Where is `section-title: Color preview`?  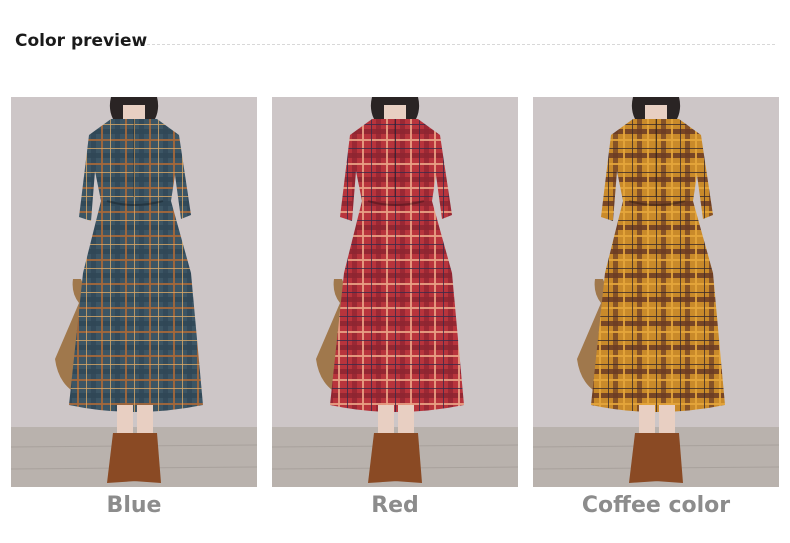 section-title: Color preview is located at coordinates (81, 41).